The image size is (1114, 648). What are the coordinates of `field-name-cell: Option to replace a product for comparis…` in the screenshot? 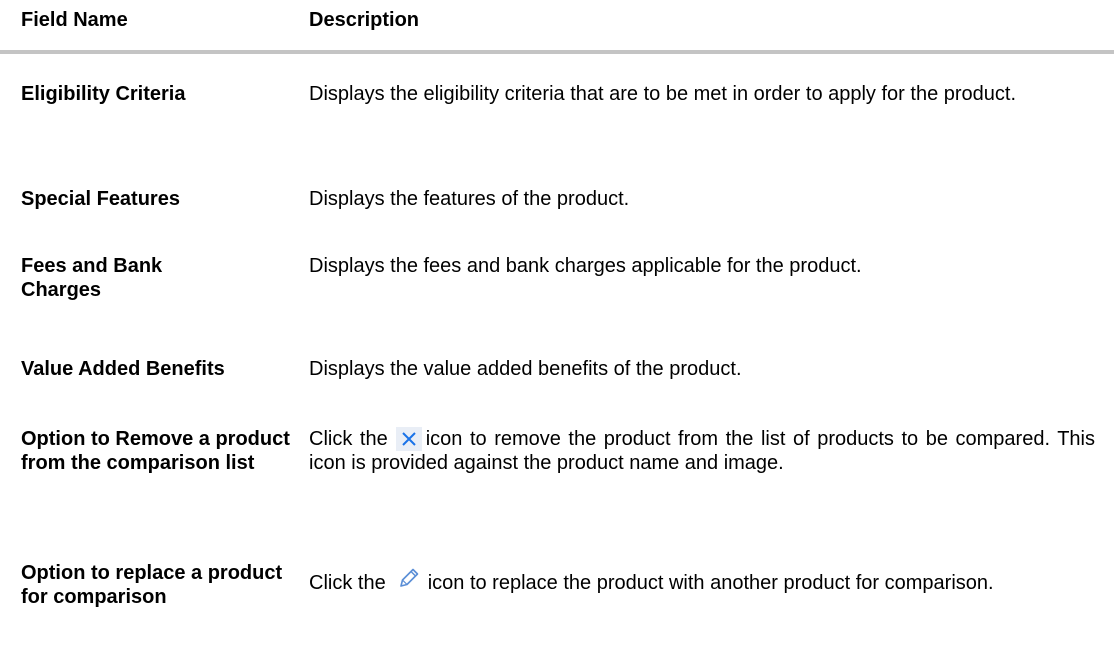 It's located at (152, 585).